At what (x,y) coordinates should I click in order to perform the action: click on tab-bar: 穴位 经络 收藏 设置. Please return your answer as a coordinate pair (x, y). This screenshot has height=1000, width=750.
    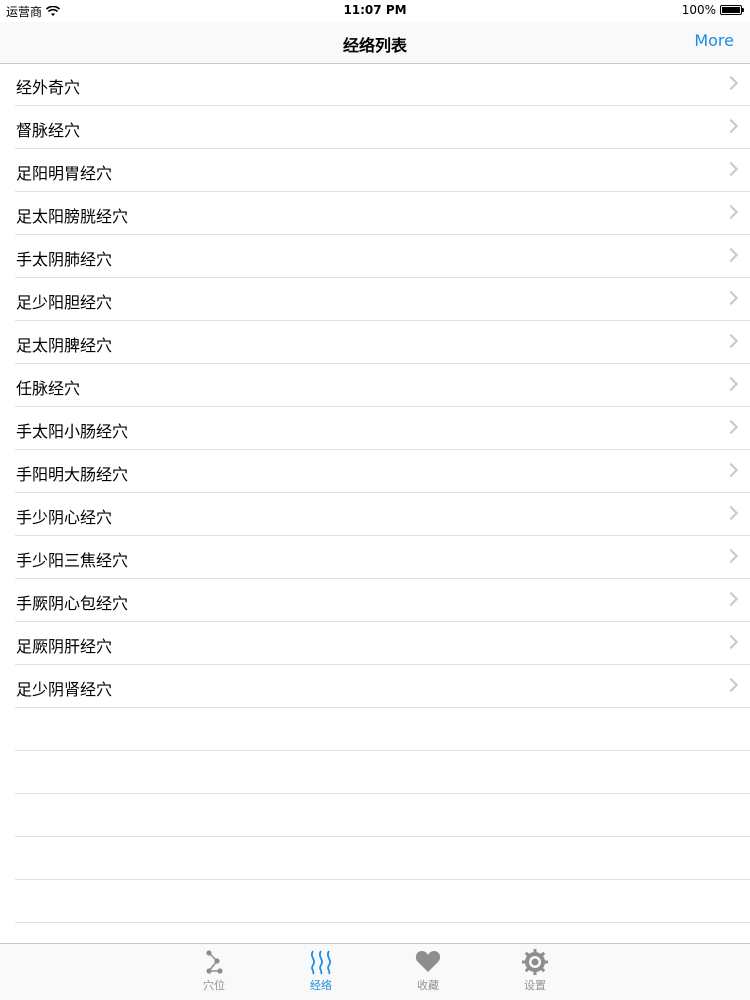
    Looking at the image, I should click on (375, 971).